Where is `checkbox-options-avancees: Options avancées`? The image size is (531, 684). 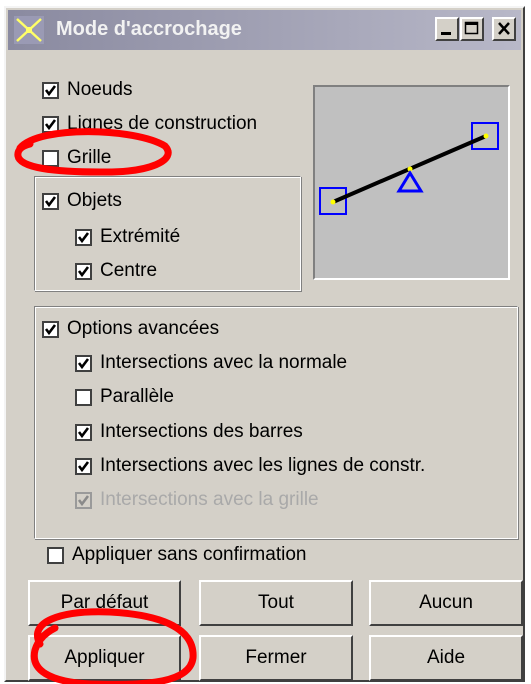 checkbox-options-avancees: Options avancées is located at coordinates (130, 329).